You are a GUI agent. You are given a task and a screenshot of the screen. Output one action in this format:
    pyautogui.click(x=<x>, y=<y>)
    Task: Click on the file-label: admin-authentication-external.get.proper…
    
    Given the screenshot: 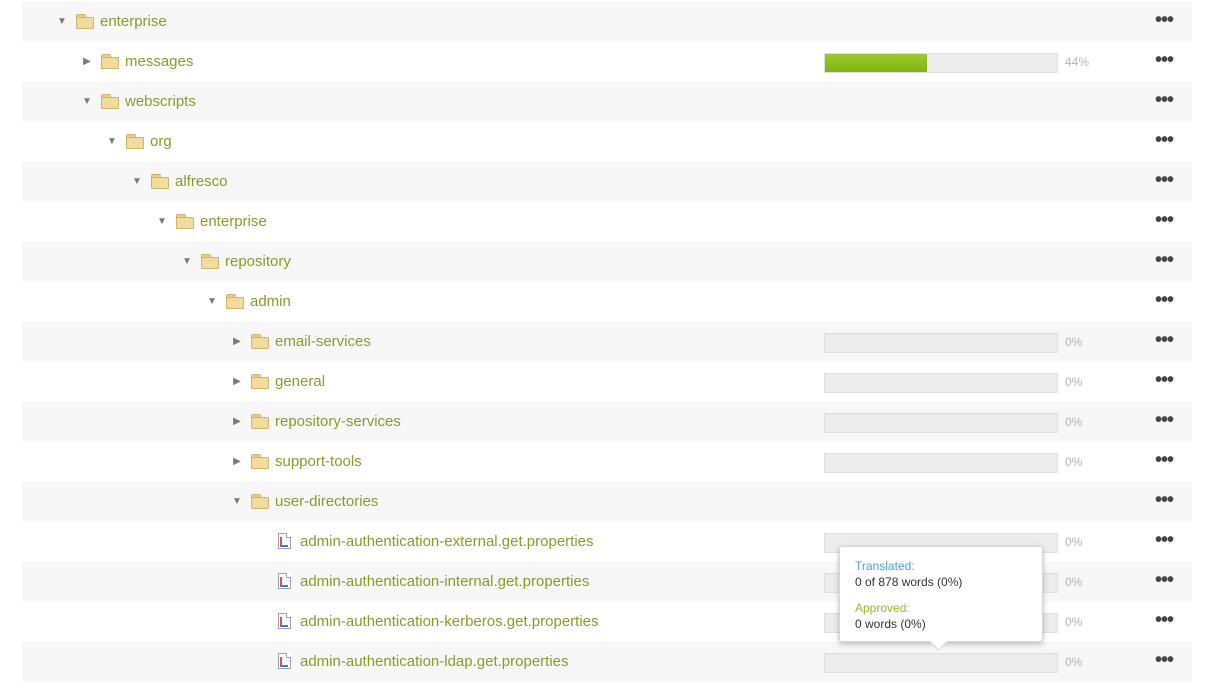 What is the action you would take?
    pyautogui.click(x=447, y=542)
    